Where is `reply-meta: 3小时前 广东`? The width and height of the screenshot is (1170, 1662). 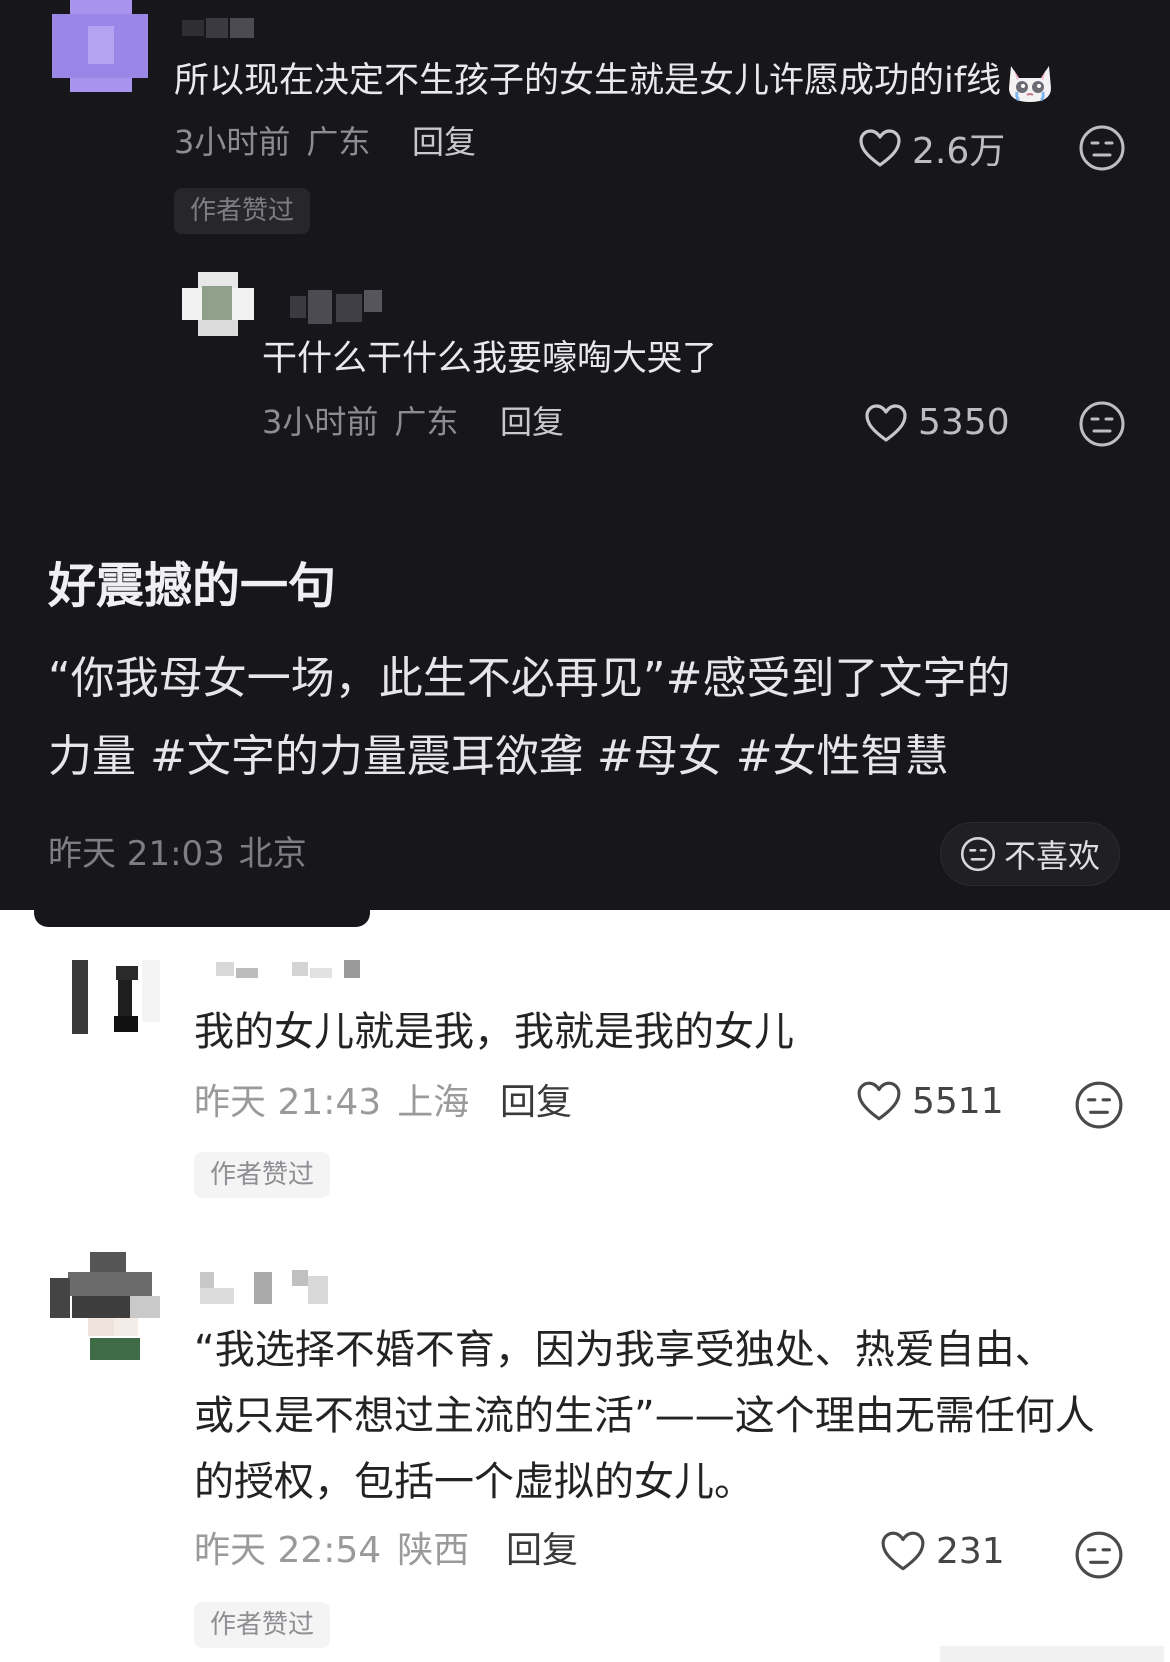
reply-meta: 3小时前 广东 is located at coordinates (360, 422).